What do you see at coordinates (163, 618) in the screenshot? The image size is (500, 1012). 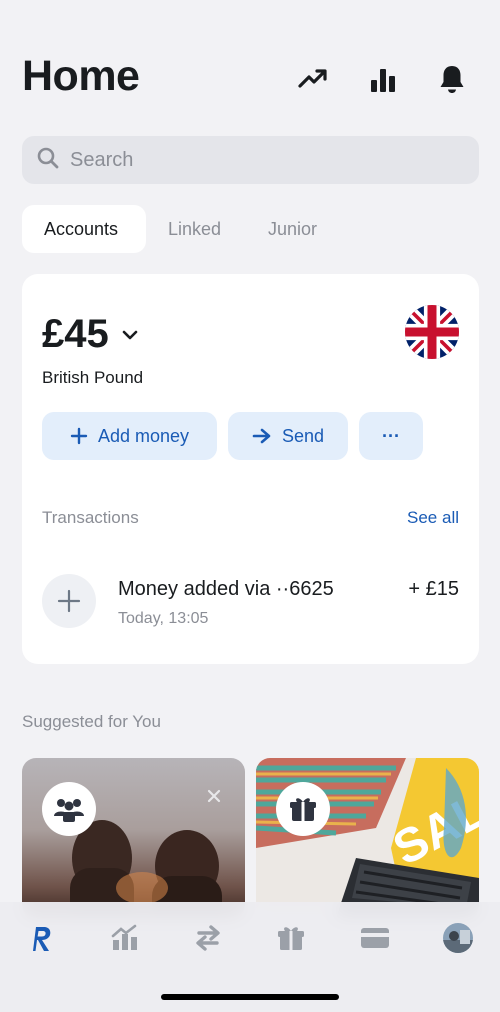 I see `transaction-time: Today, 13:05` at bounding box center [163, 618].